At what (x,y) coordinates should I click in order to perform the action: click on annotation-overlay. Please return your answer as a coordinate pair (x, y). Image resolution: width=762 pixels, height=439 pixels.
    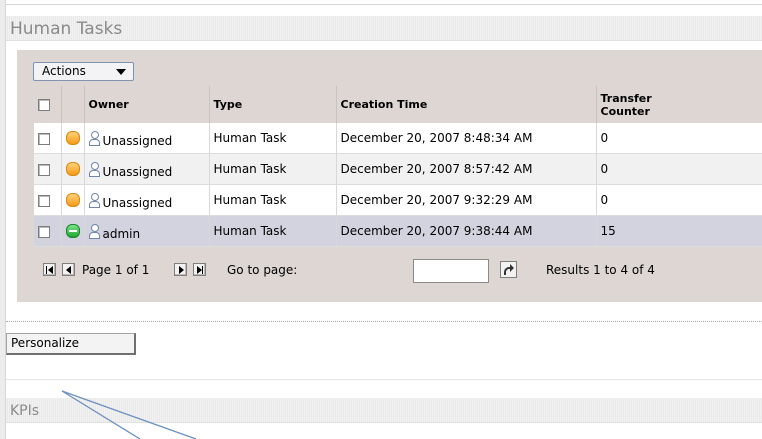
    Looking at the image, I should click on (129, 414).